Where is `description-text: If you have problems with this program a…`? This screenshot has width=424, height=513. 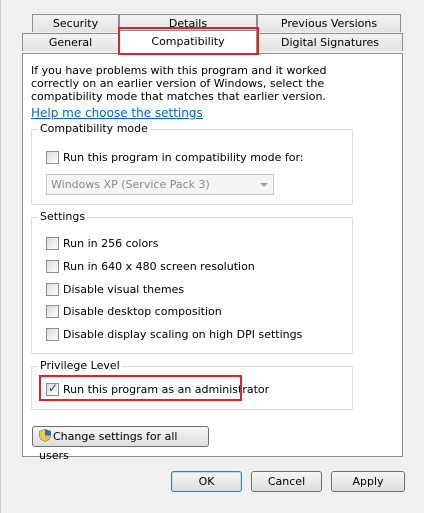
description-text: If you have problems with this program a… is located at coordinates (179, 83).